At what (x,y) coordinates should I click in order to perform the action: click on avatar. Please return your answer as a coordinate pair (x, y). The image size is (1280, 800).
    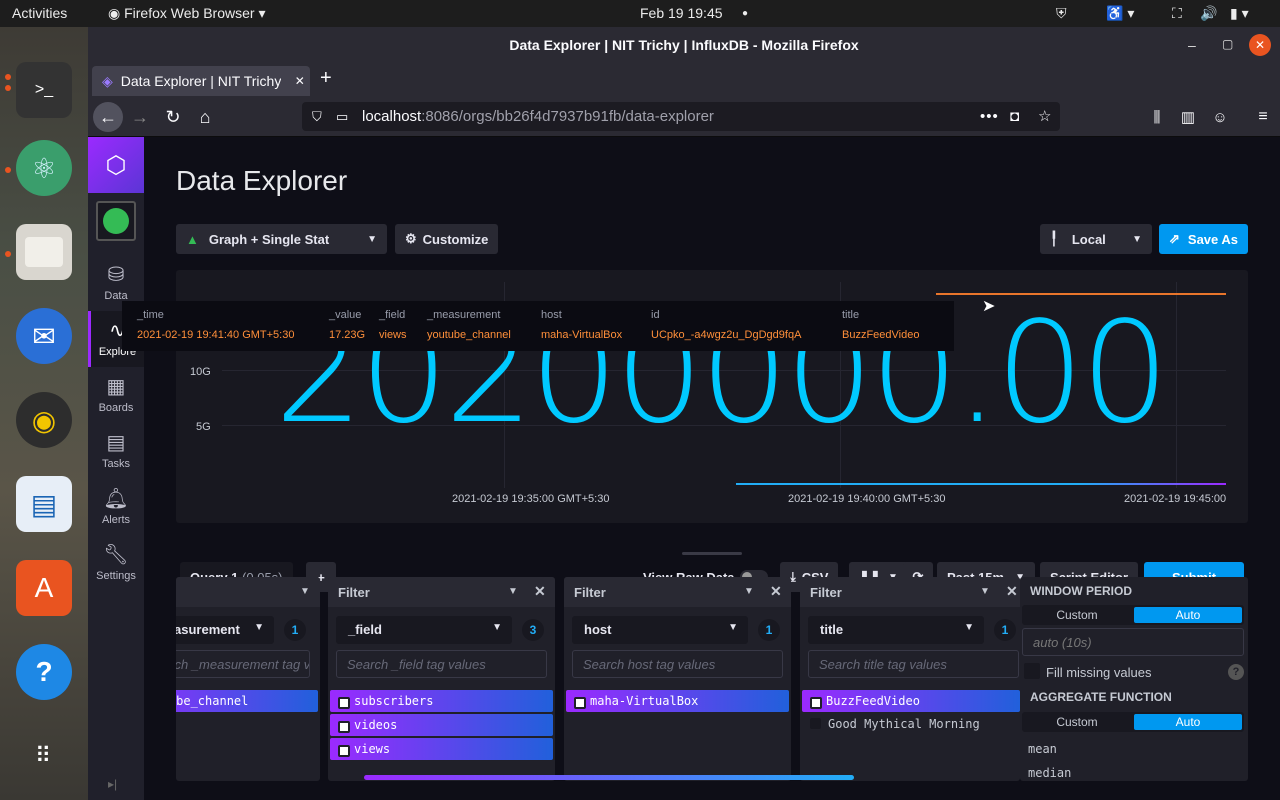
    Looking at the image, I should click on (116, 221).